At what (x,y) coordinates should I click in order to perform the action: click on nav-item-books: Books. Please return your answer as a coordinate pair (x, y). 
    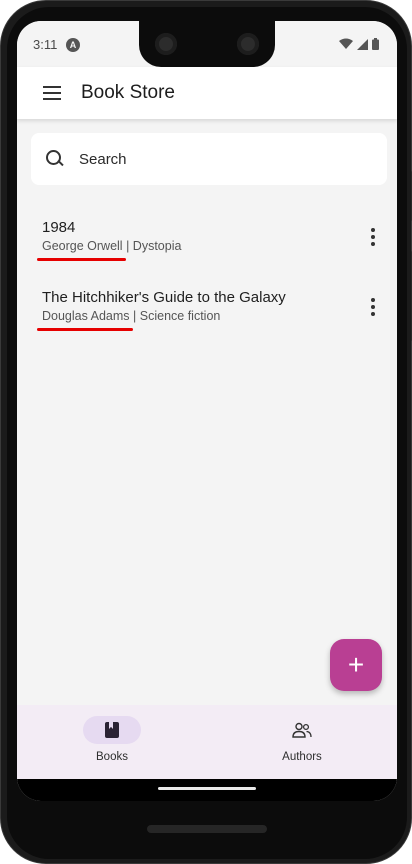
    Looking at the image, I should click on (112, 742).